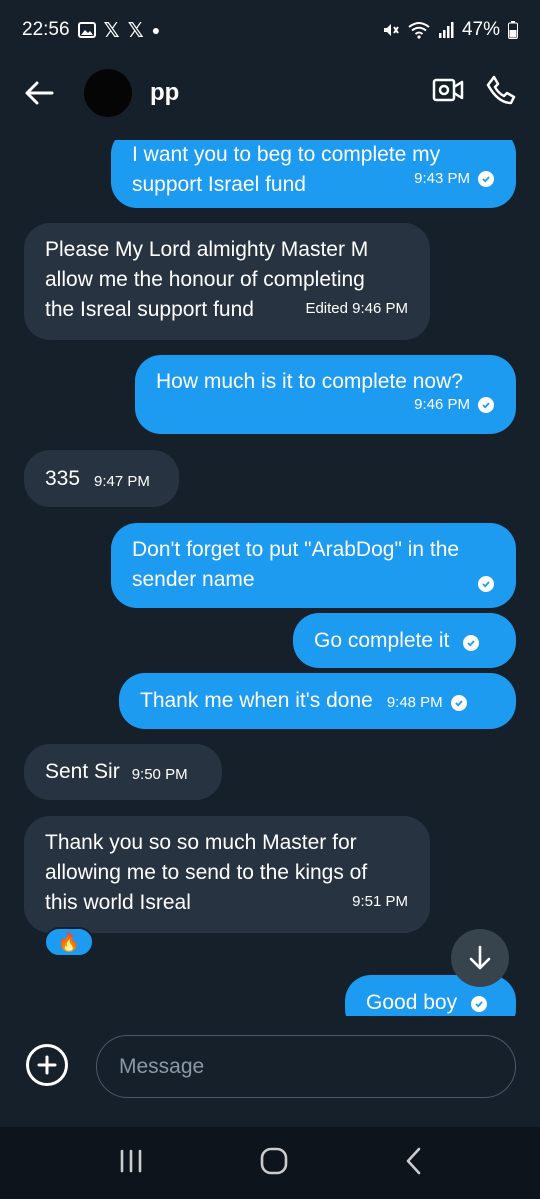 Image resolution: width=540 pixels, height=1199 pixels. I want to click on chat-header: pp, so click(270, 92).